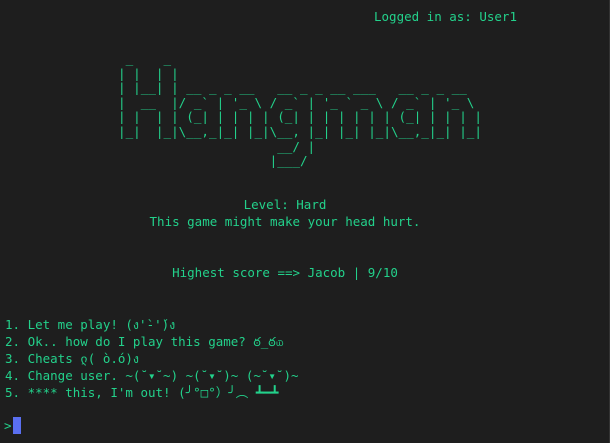 This screenshot has width=610, height=443. What do you see at coordinates (285, 221) in the screenshot?
I see `tagline: This game might make your head hurt.` at bounding box center [285, 221].